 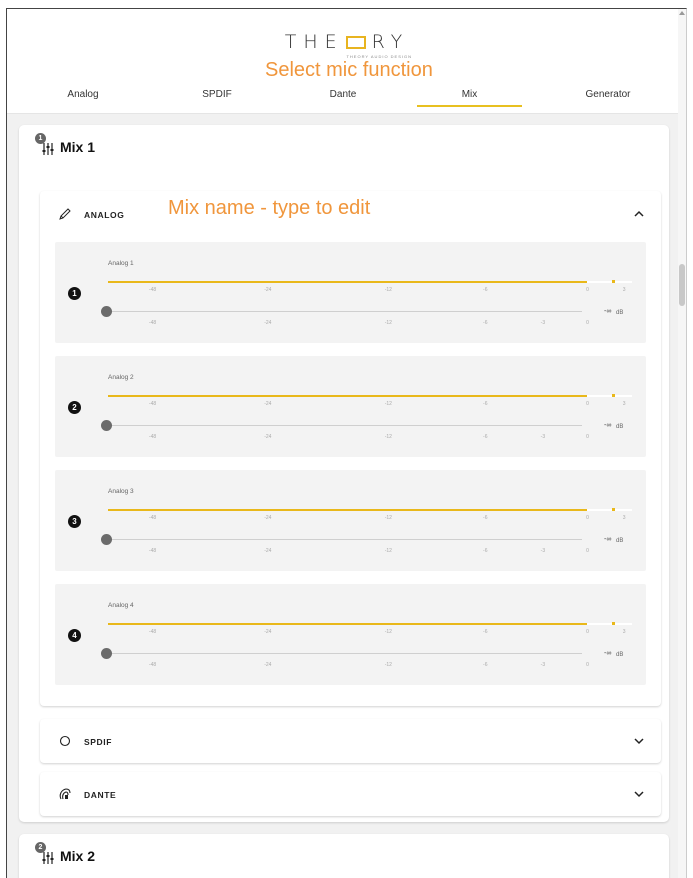 I want to click on dante-section: DANTE, so click(x=350, y=794).